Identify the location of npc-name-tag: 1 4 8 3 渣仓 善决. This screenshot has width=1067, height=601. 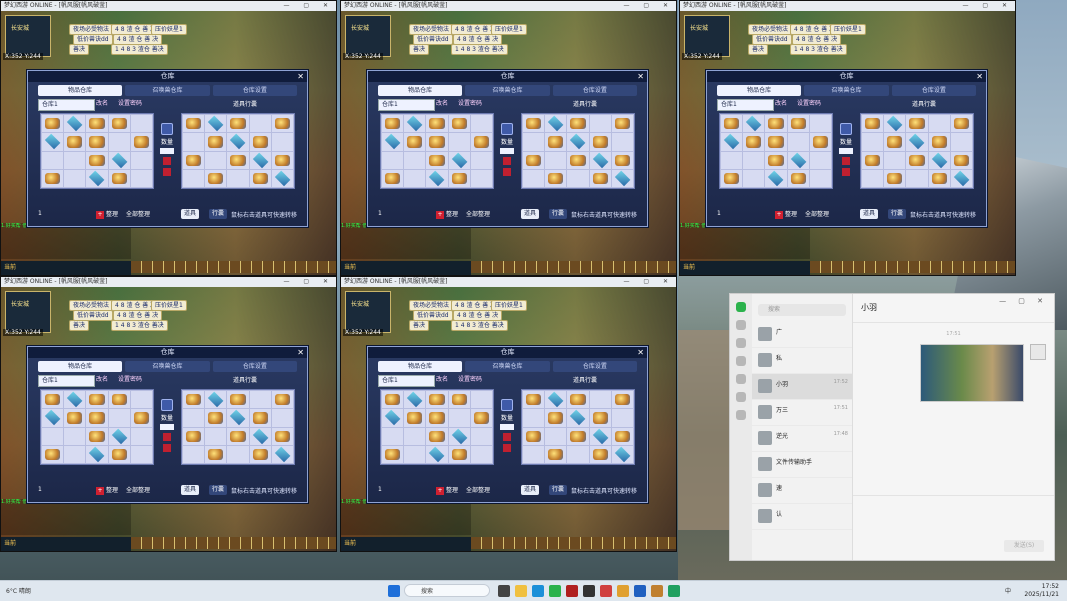
(479, 49).